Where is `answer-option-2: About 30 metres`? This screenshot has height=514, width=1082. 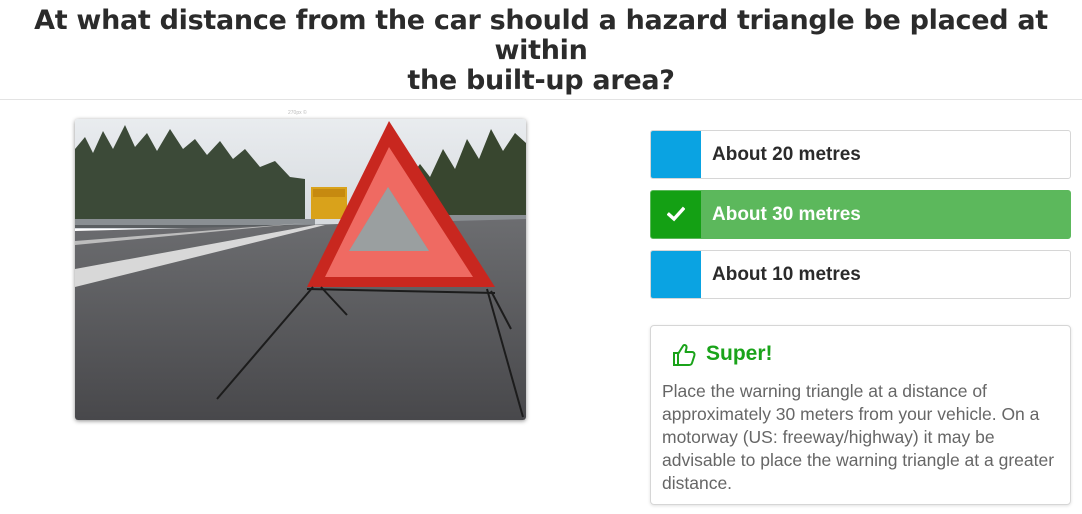
answer-option-2: About 30 metres is located at coordinates (860, 214).